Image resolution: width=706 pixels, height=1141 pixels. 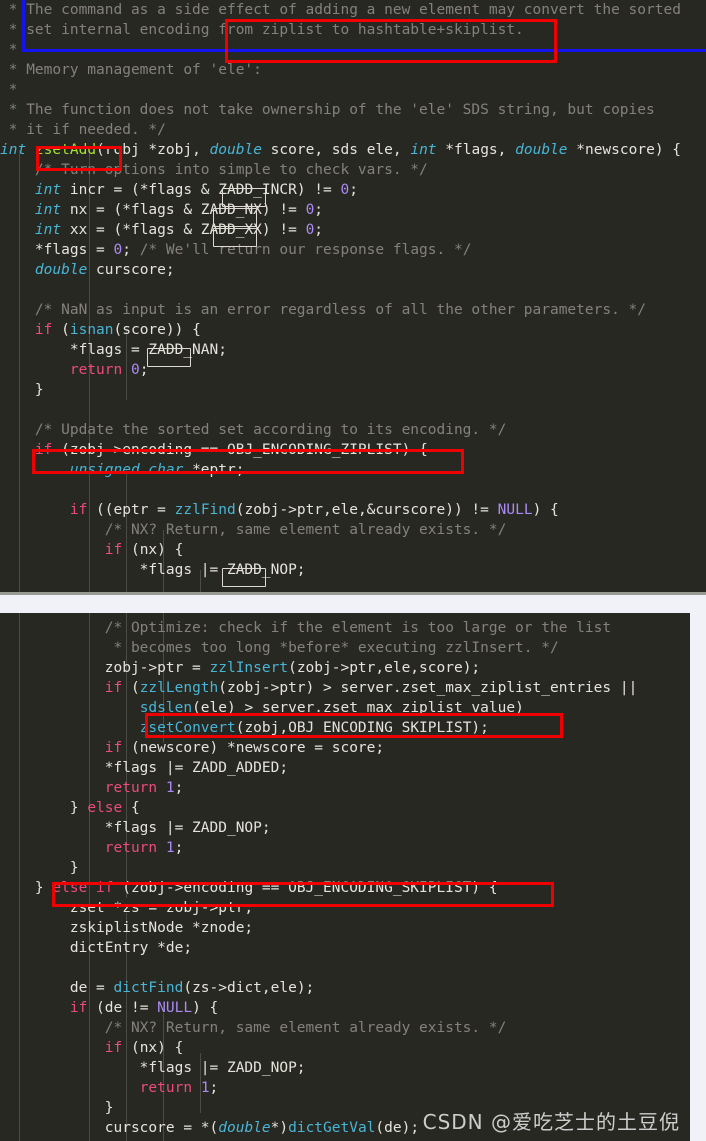 I want to click on code-line: *flags |= ZADD_ADDED;, so click(x=144, y=768).